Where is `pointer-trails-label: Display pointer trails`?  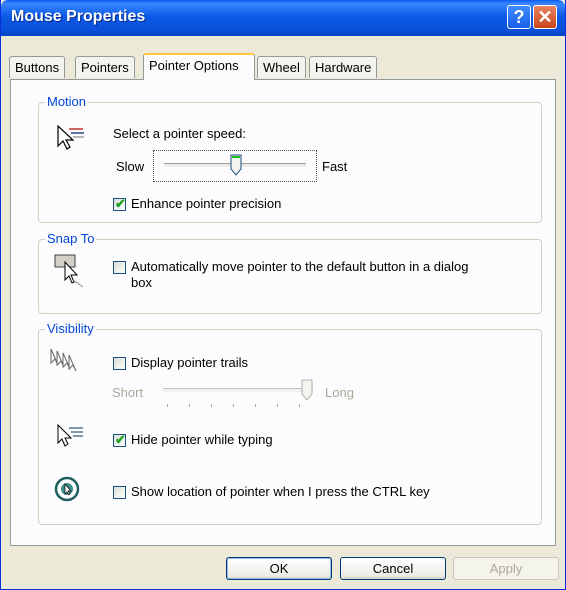 pointer-trails-label: Display pointer trails is located at coordinates (189, 362).